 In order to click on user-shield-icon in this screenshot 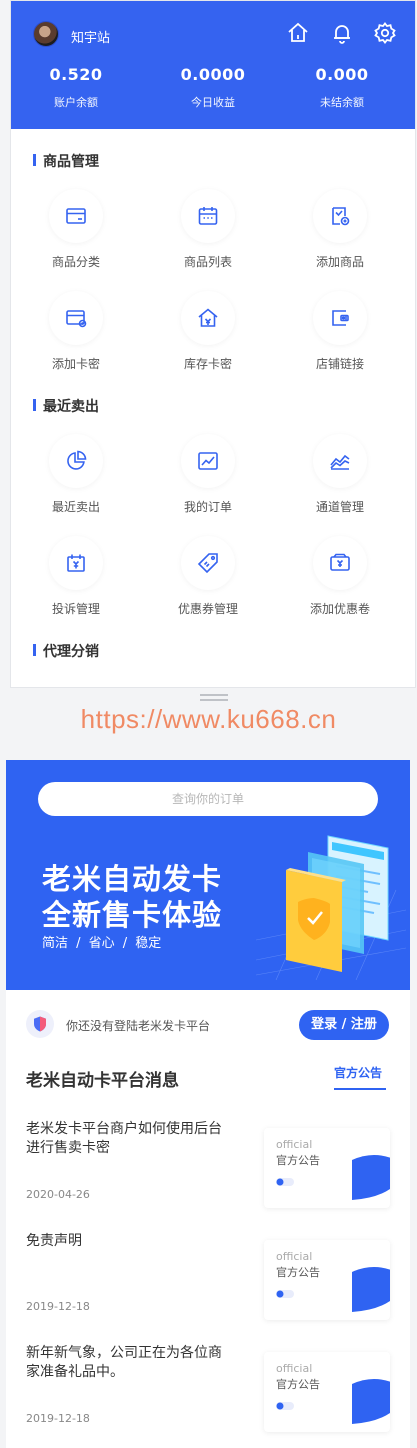, I will do `click(40, 1024)`.